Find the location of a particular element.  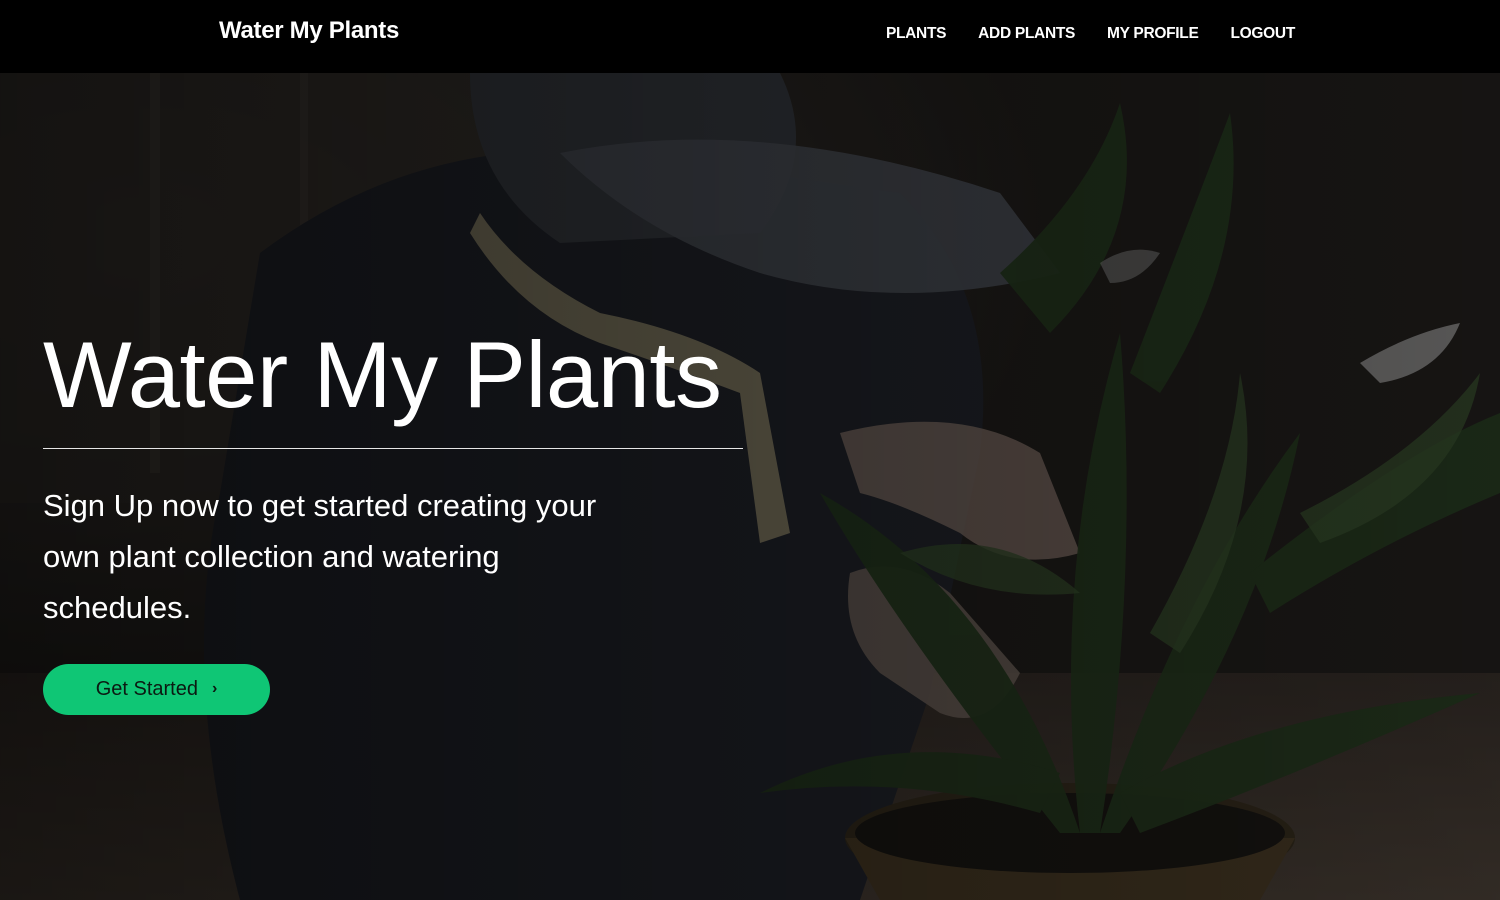

nav-links: PLANTS ADD PLANTS MY PROFILE LOGOUT is located at coordinates (1090, 34).